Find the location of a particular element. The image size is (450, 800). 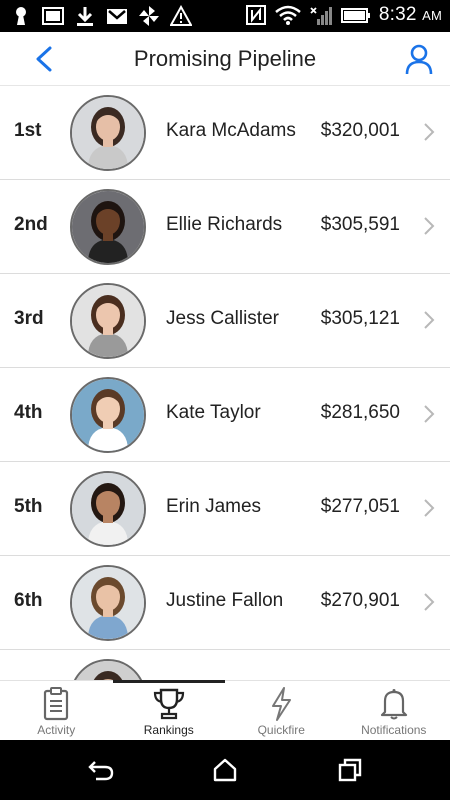

download-icon is located at coordinates (85, 16).